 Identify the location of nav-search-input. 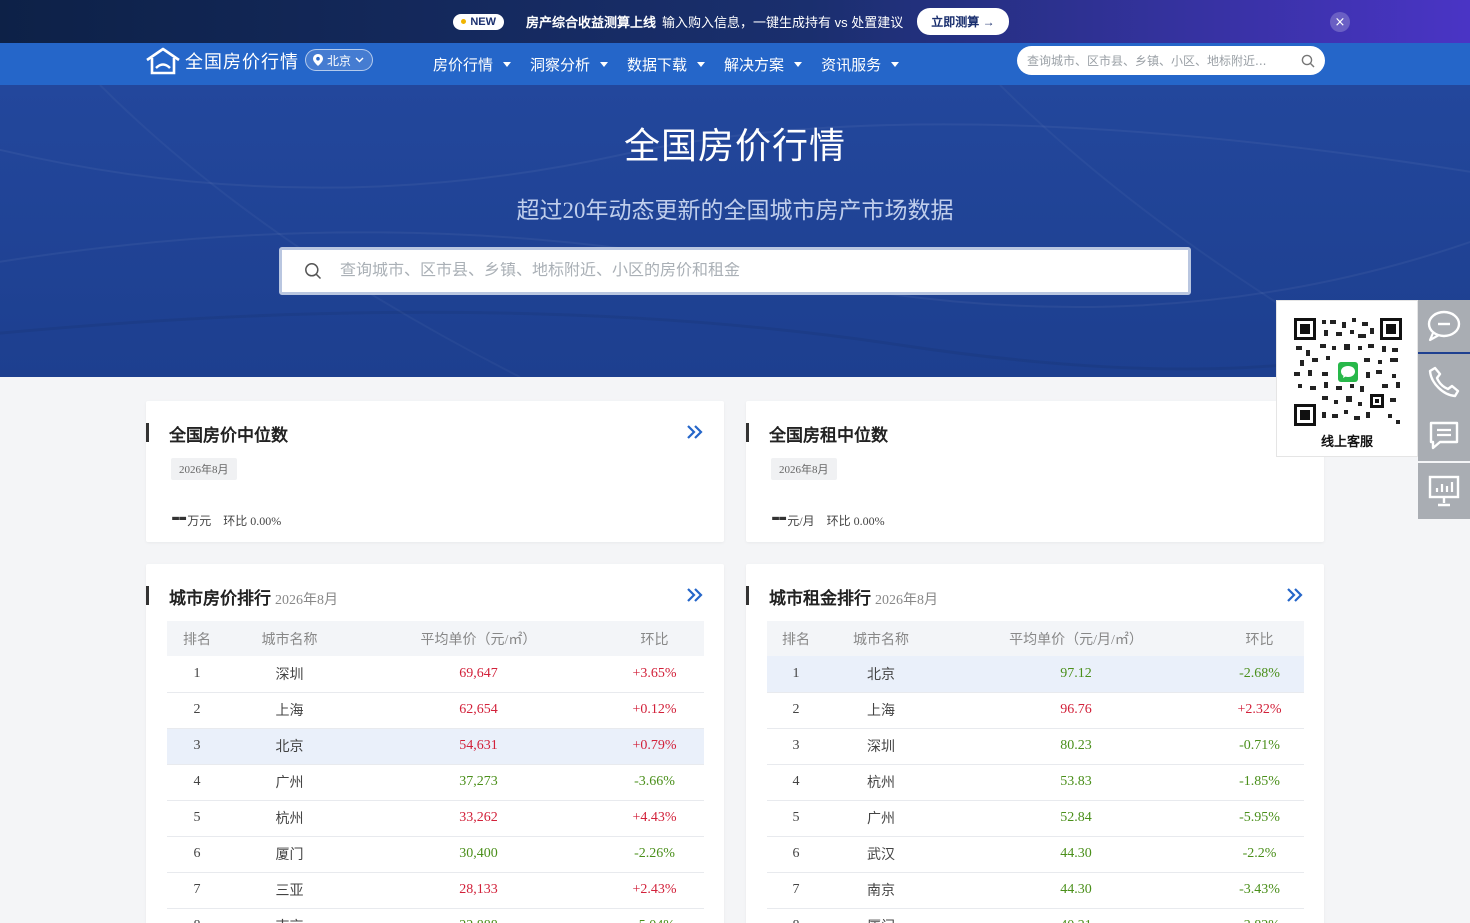
(1164, 60).